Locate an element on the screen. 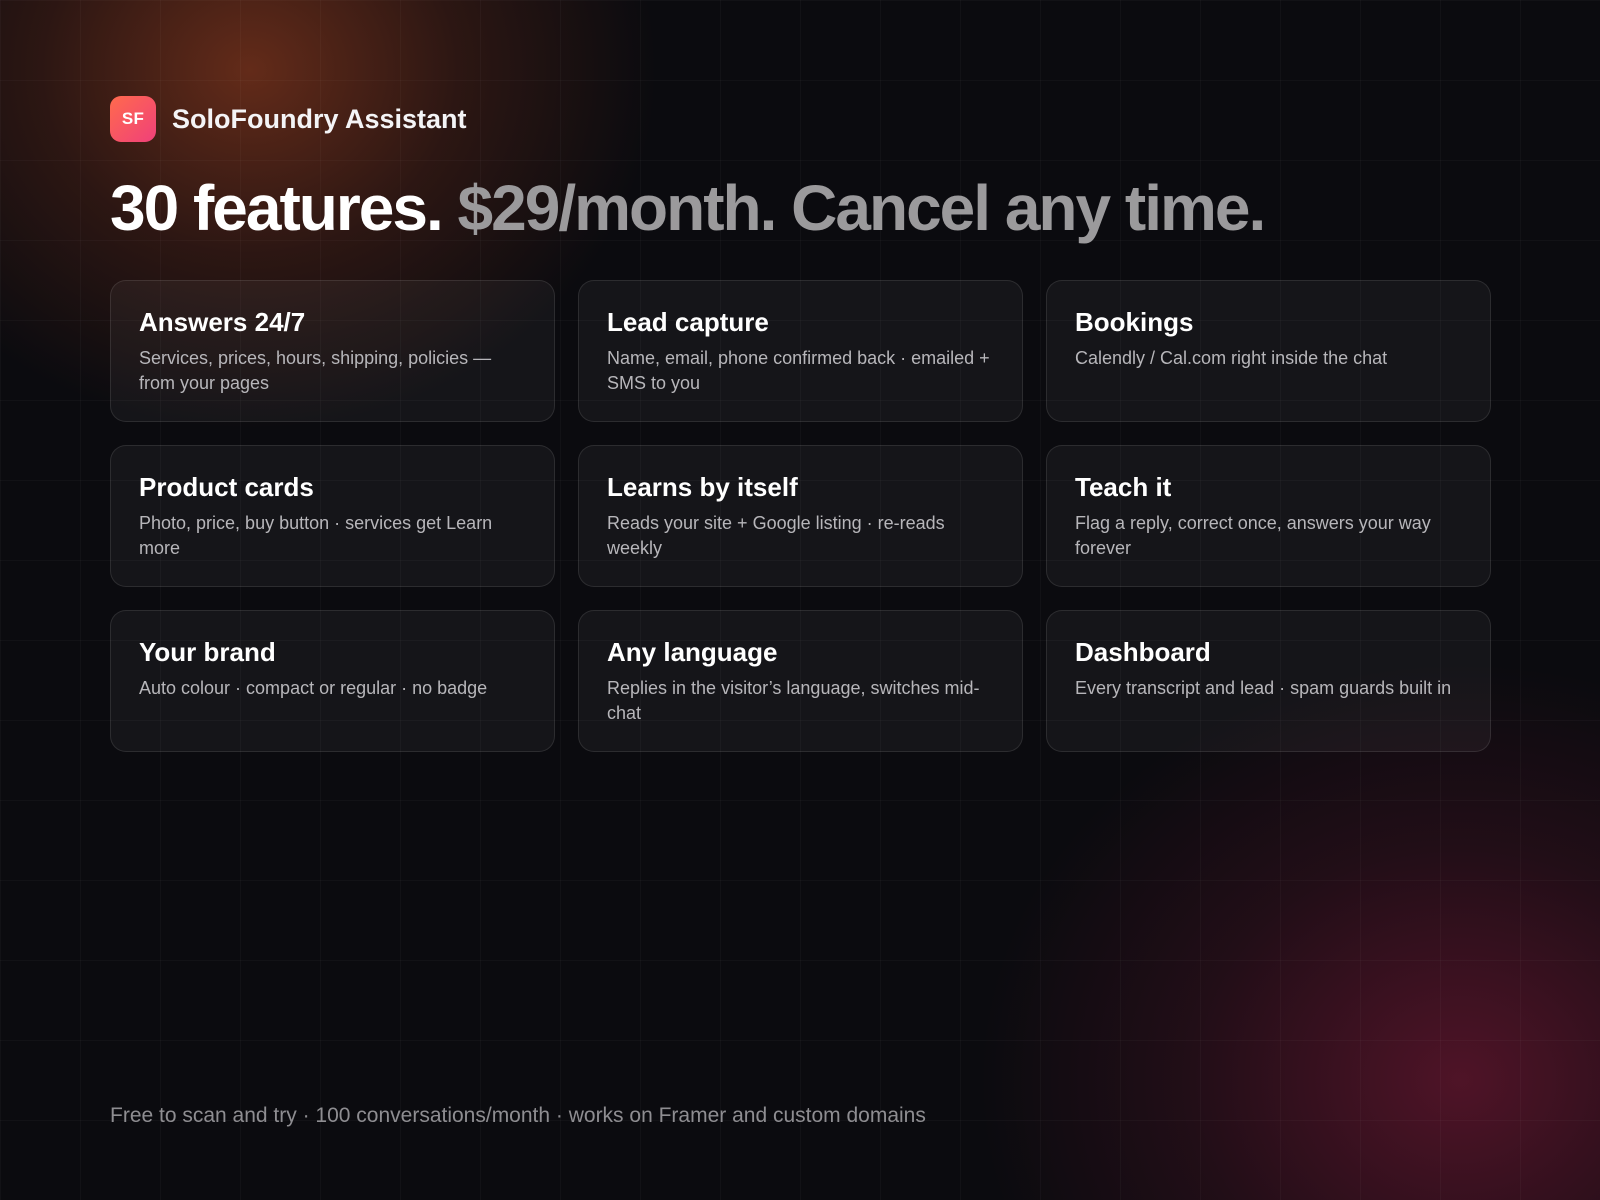  brand-header: SF SoloFoundry Assistant is located at coordinates (800, 119).